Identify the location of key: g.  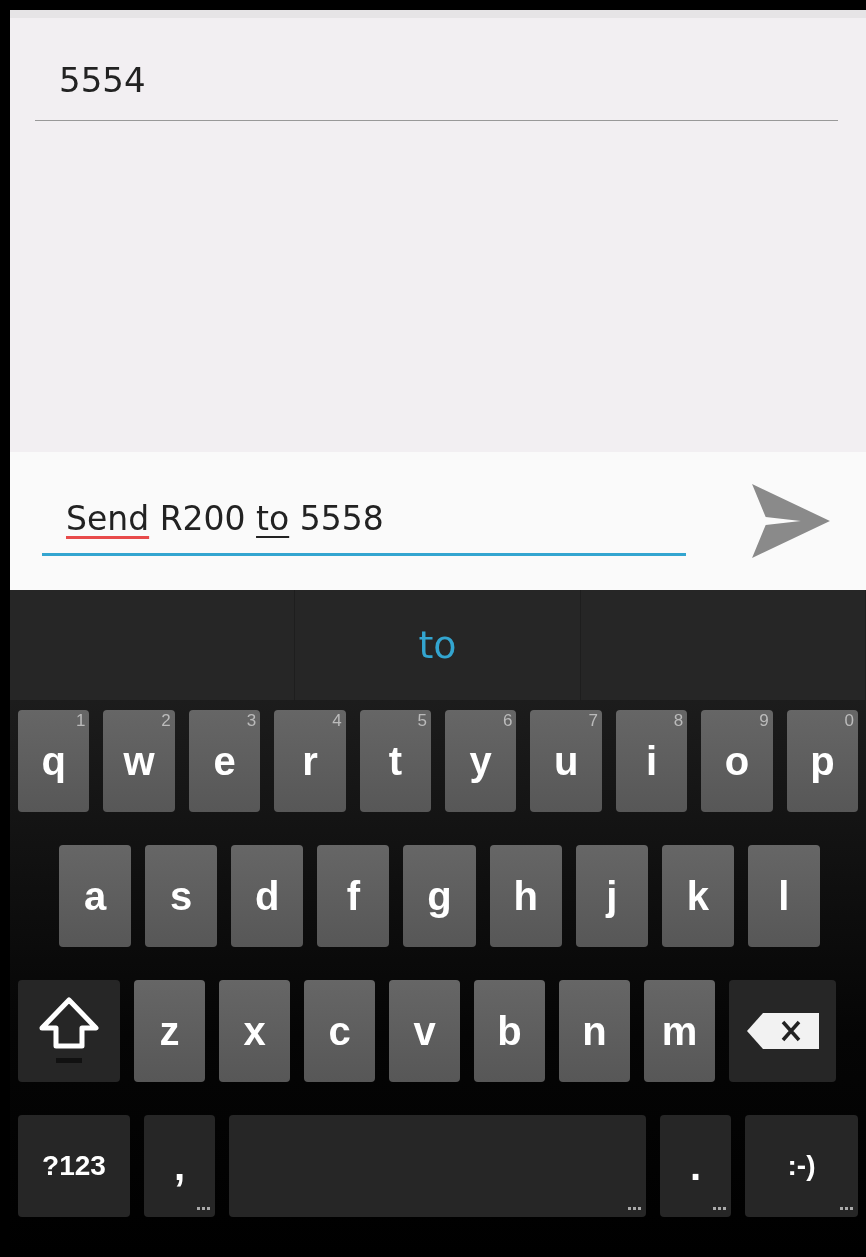
(439, 896).